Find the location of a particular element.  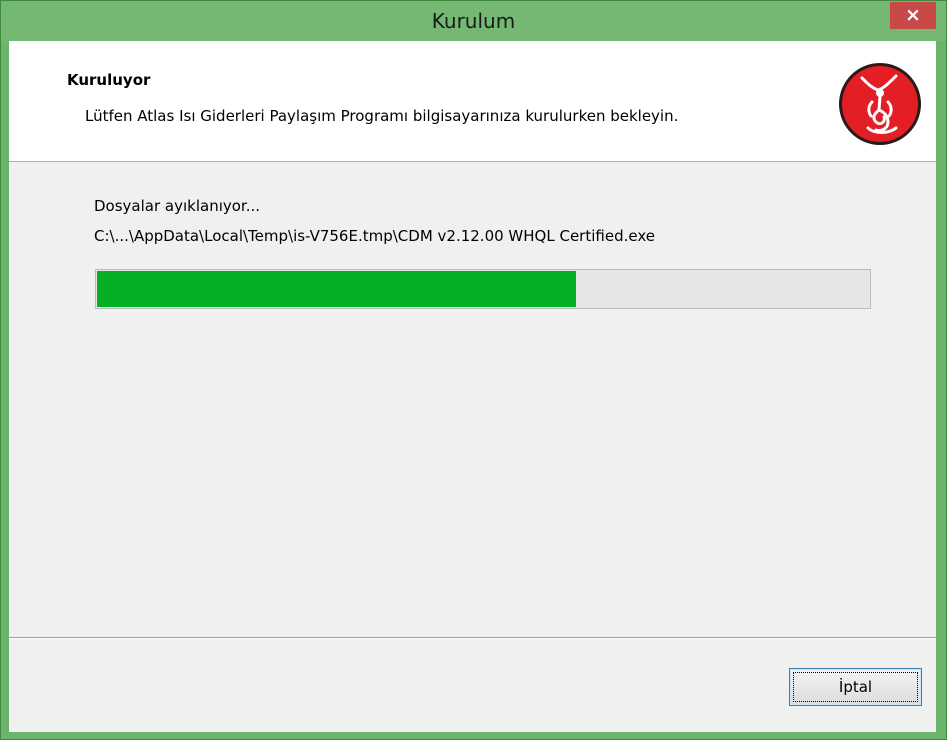

cancel-button: İptal is located at coordinates (855, 687).